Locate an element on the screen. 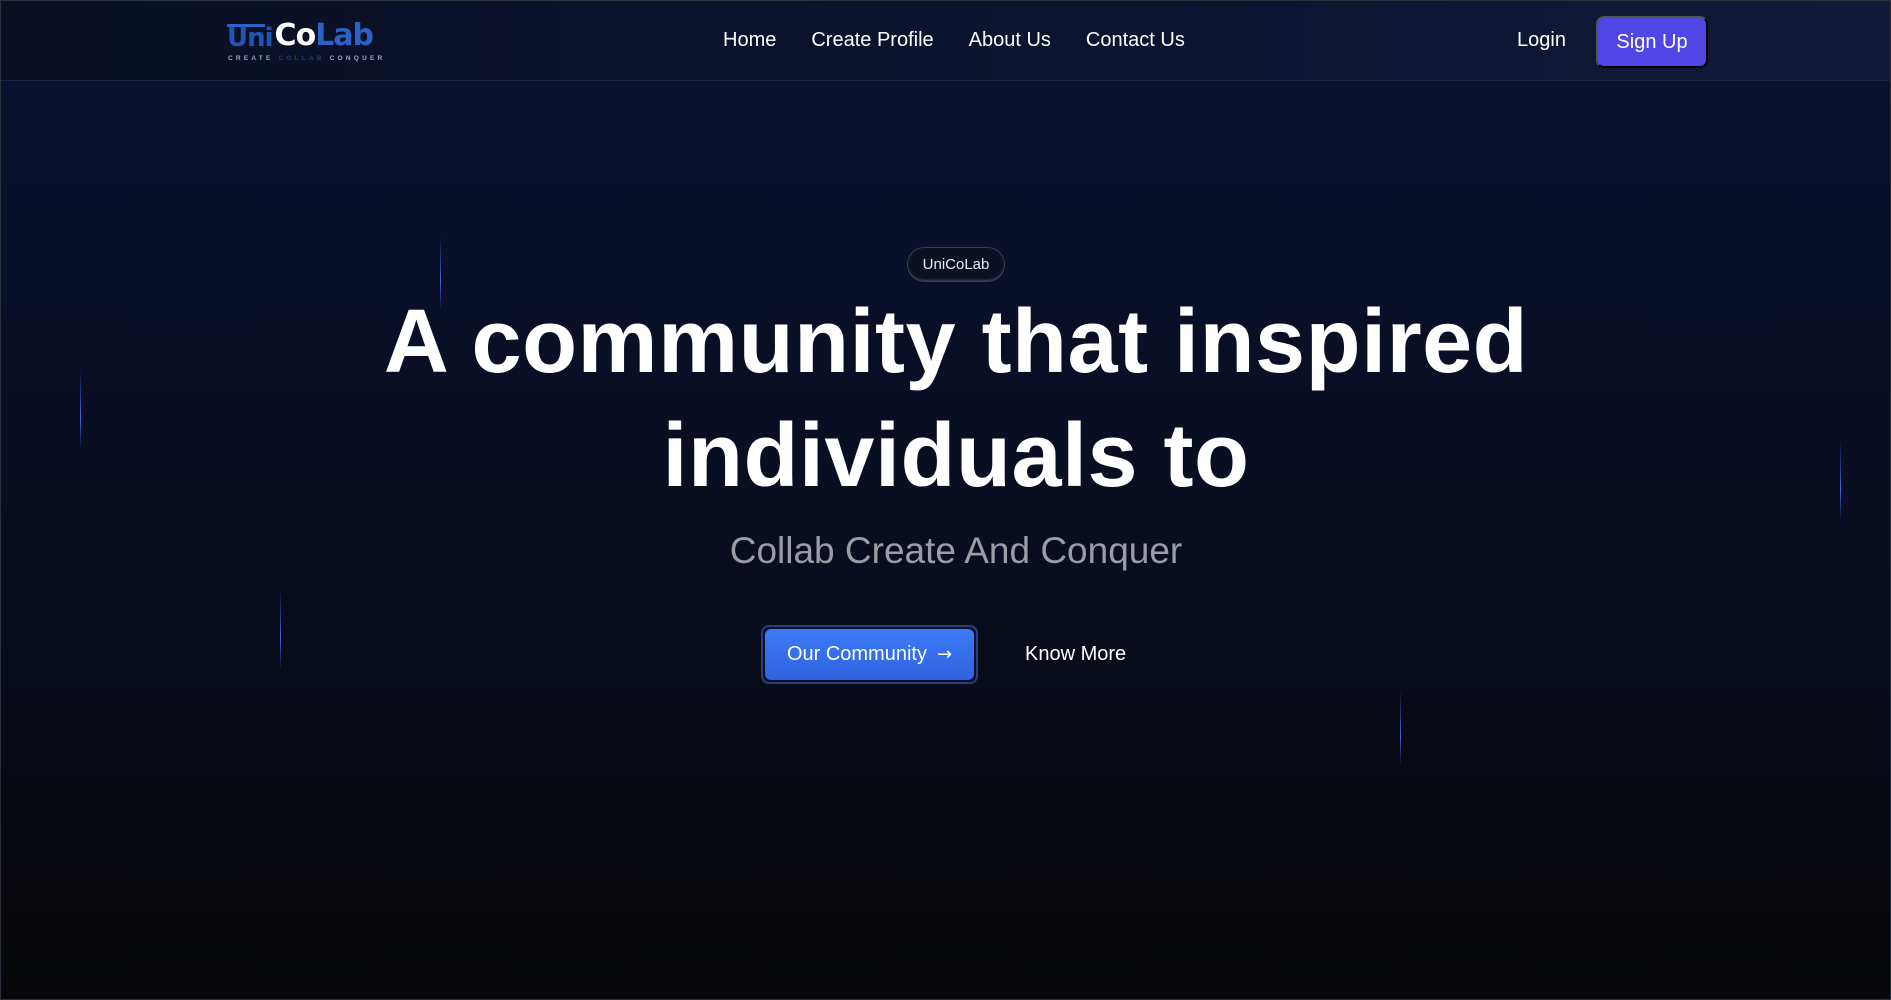  logo-tagline: CREATE COLLAB CONQUER is located at coordinates (306, 58).